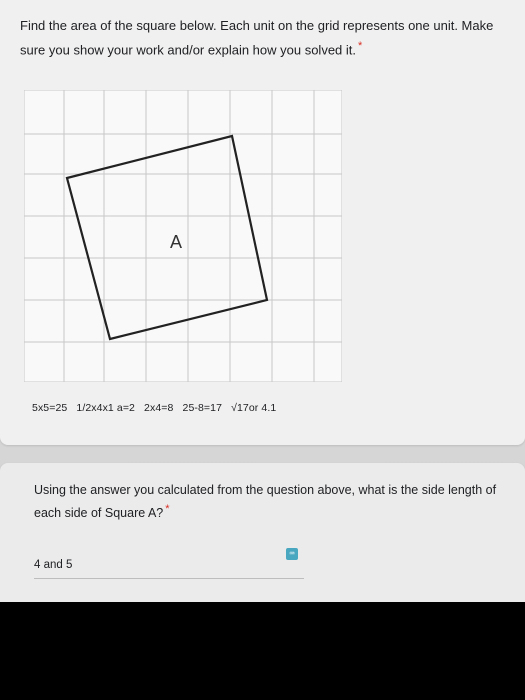  What do you see at coordinates (169, 568) in the screenshot?
I see `answer-input` at bounding box center [169, 568].